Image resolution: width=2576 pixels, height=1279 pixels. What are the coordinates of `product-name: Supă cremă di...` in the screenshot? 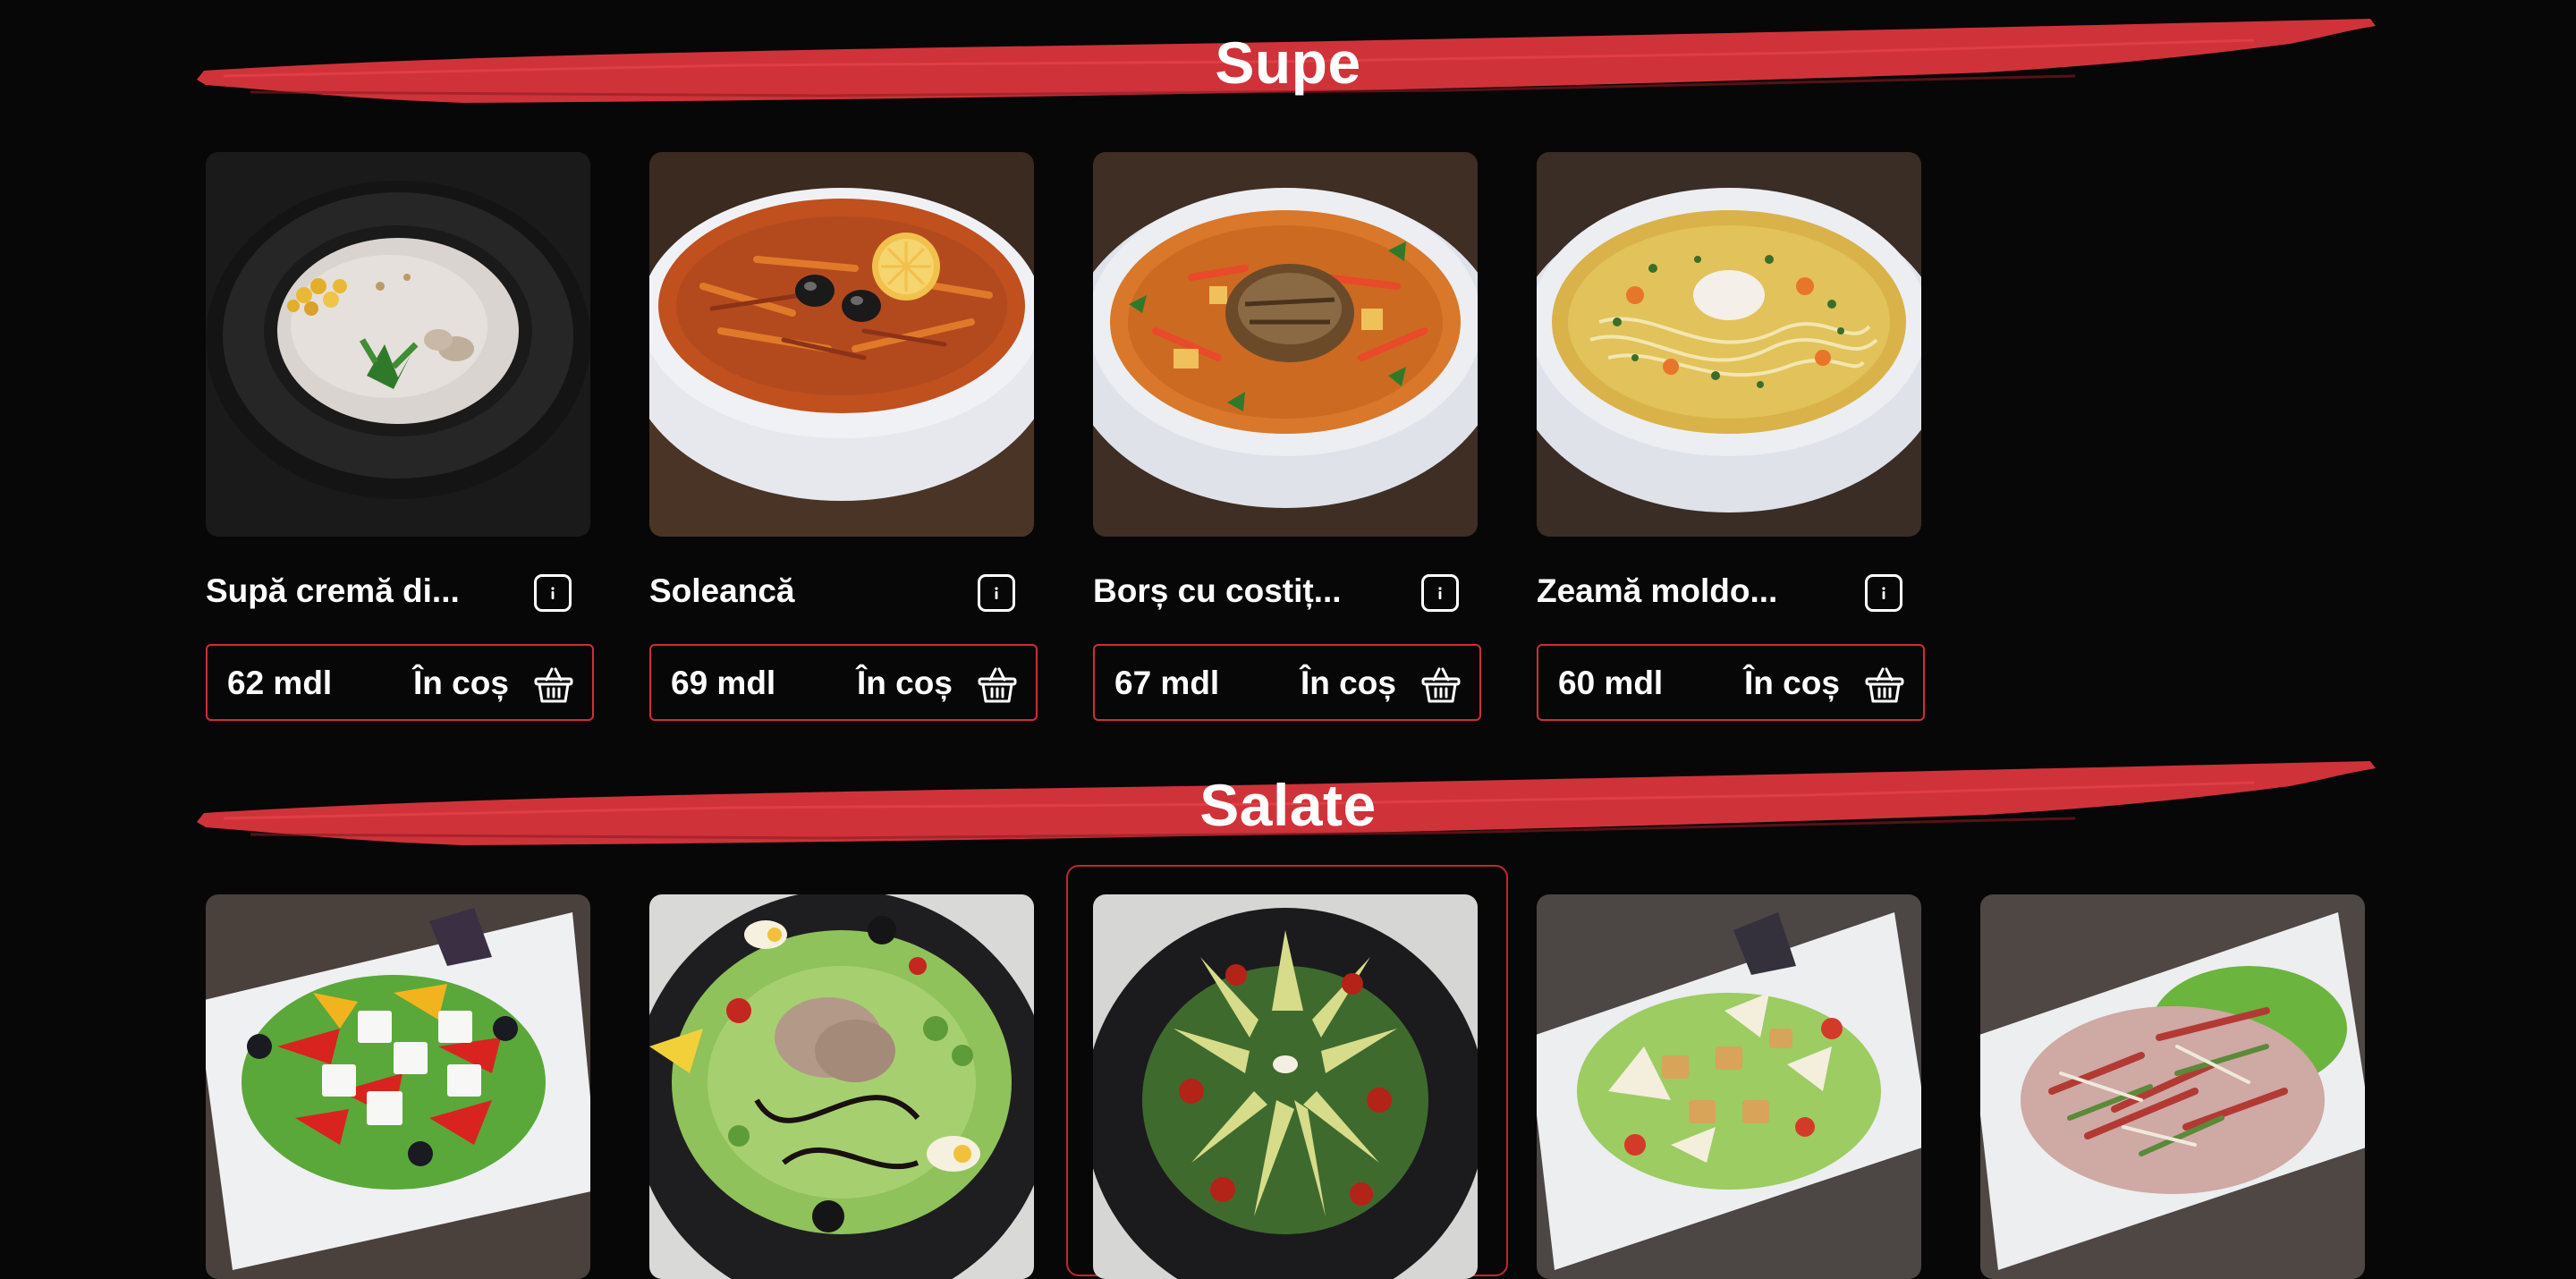 It's located at (353, 592).